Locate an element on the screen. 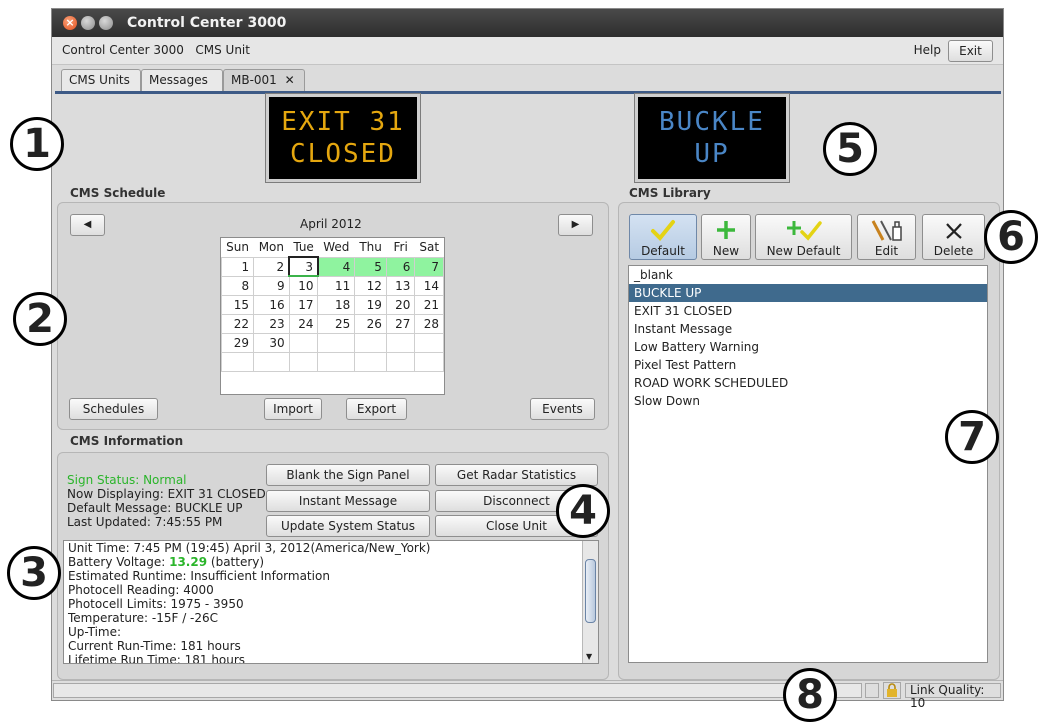 The height and width of the screenshot is (727, 1050). weekday-header: Sat is located at coordinates (429, 247).